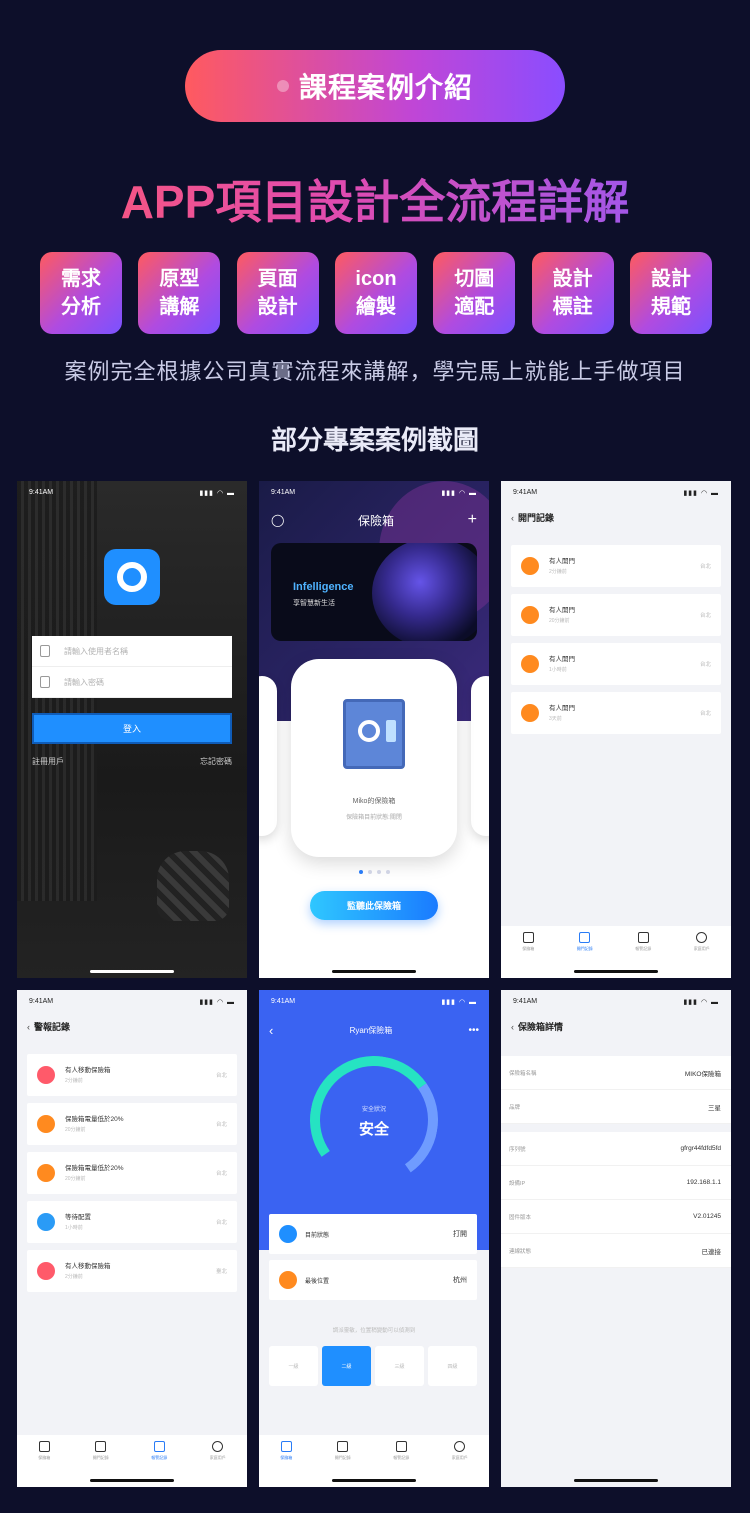  I want to click on tag-annotation: 設計 標註, so click(572, 293).